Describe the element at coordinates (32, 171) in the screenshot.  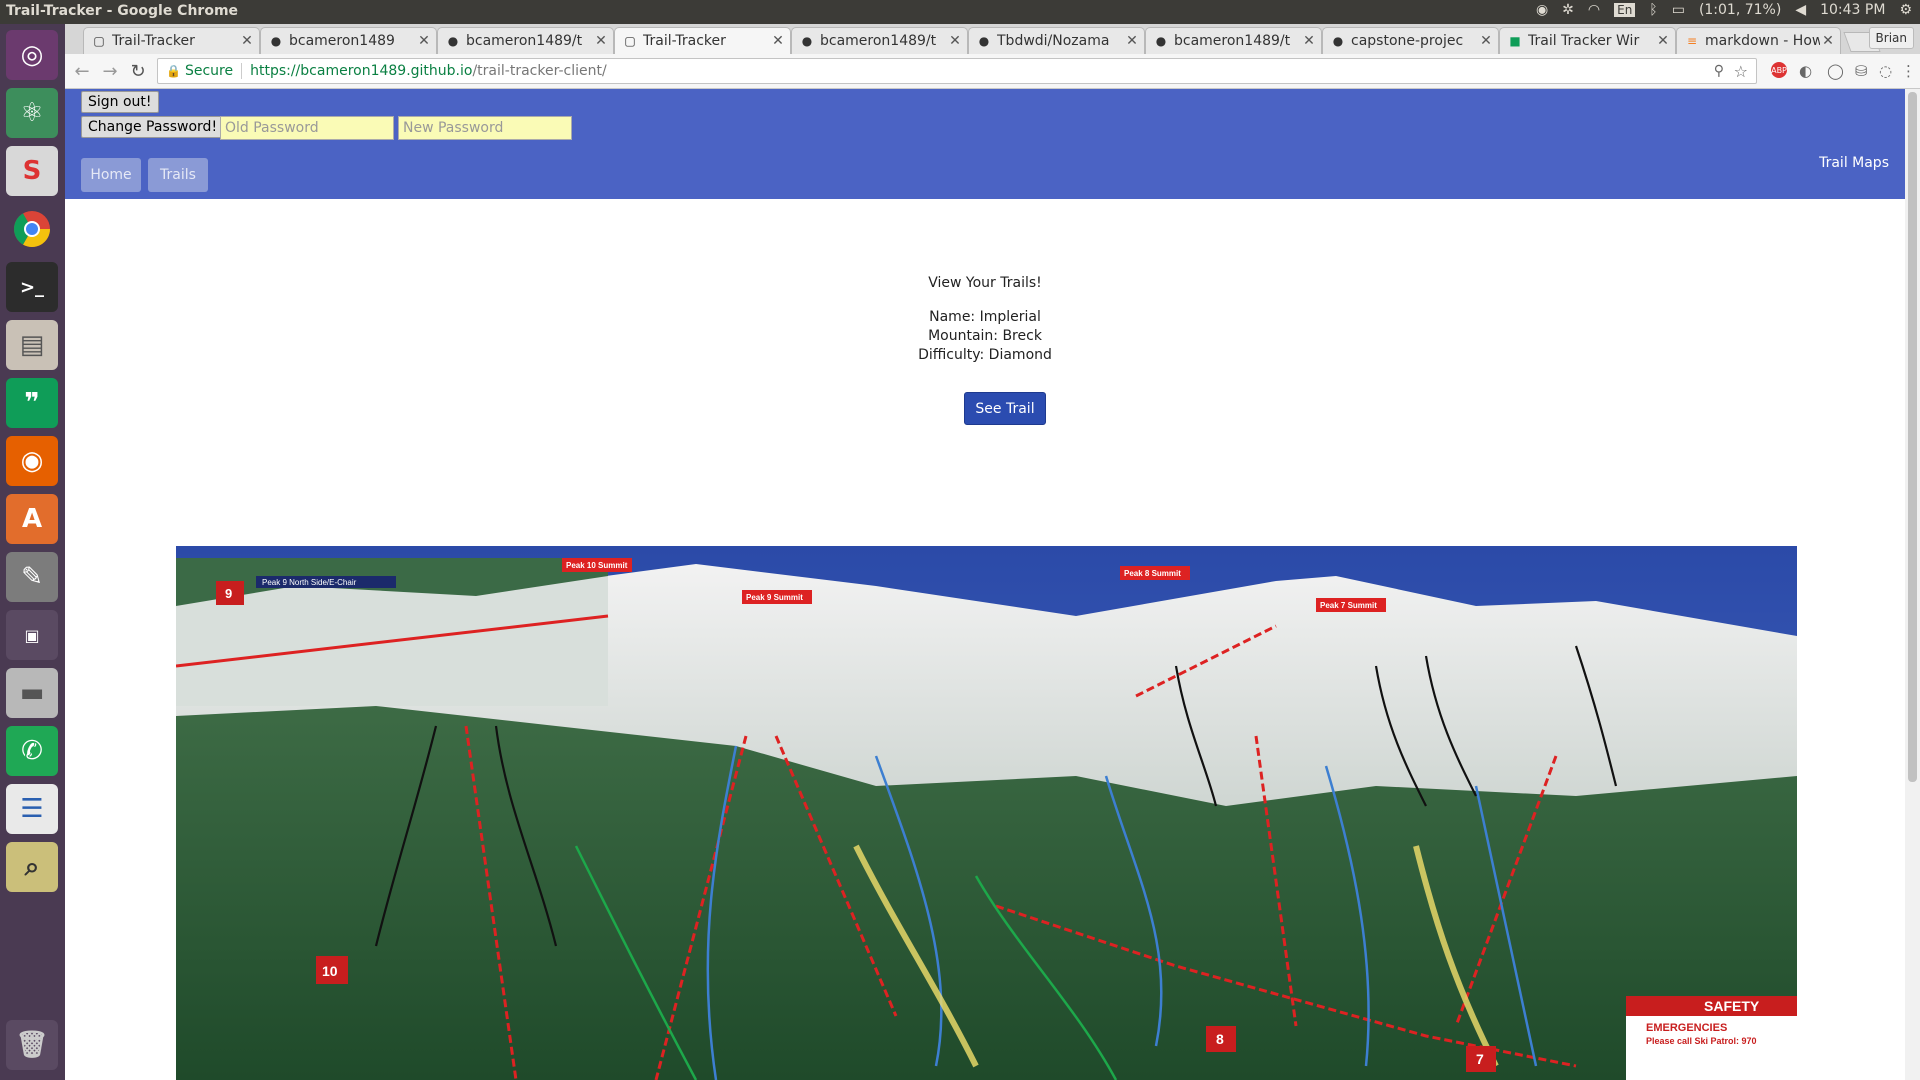
I see `slack-icon: S` at that location.